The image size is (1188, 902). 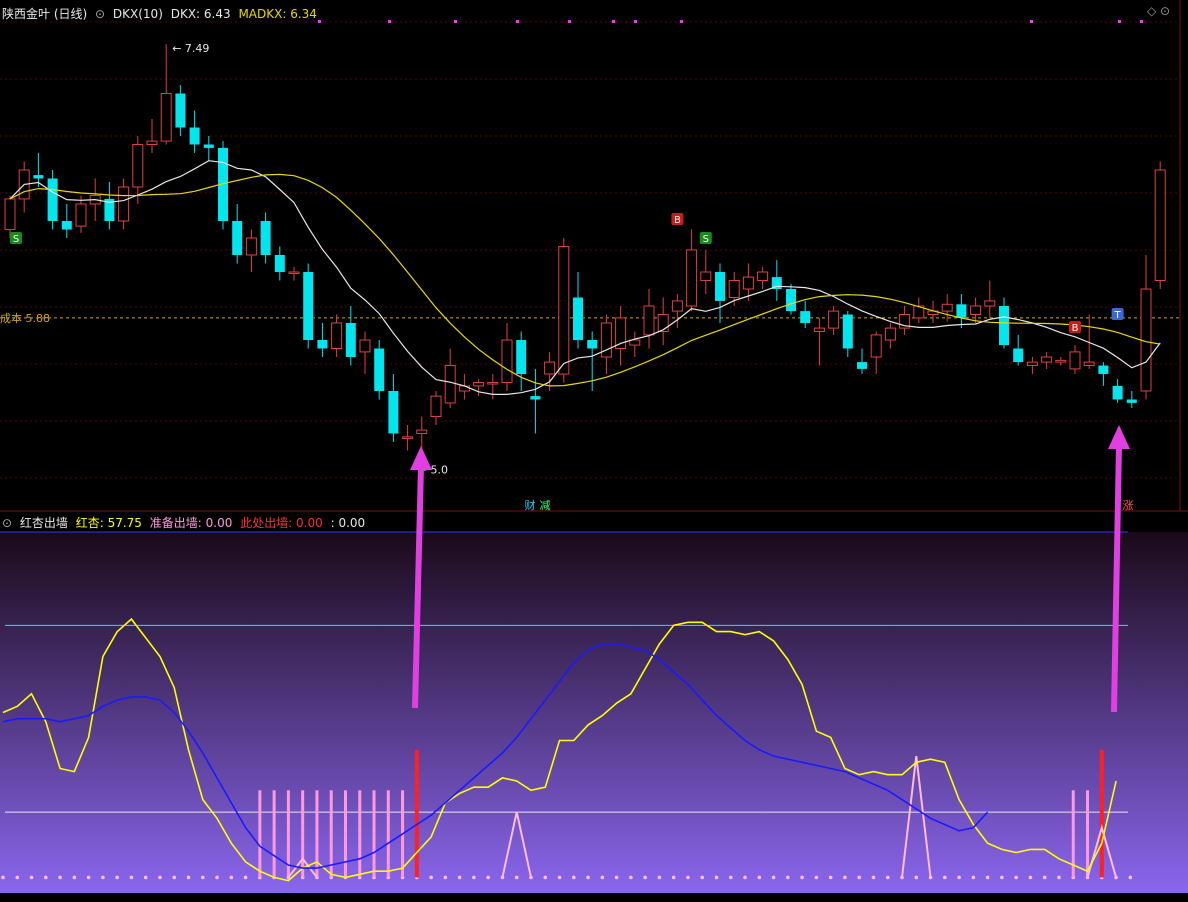 What do you see at coordinates (1118, 315) in the screenshot?
I see `signal-t: T` at bounding box center [1118, 315].